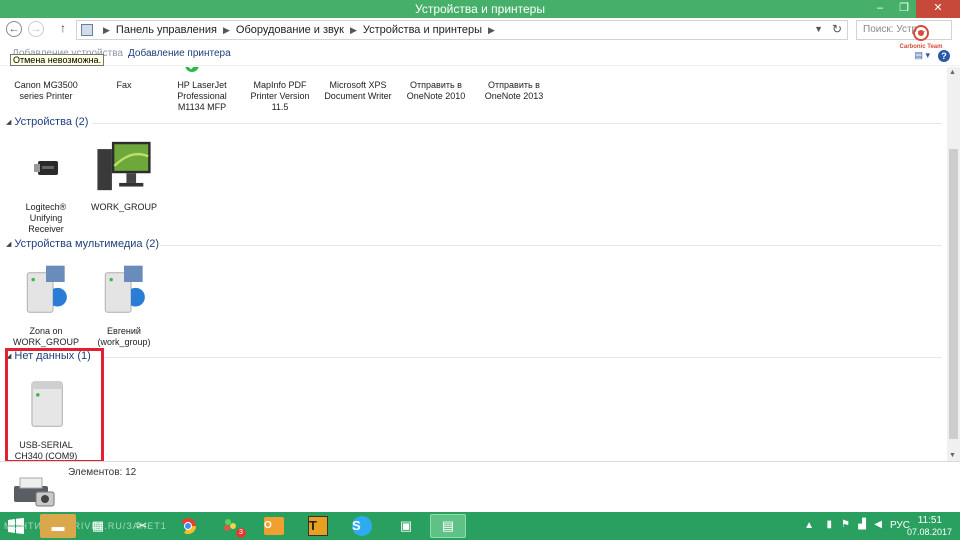 Image resolution: width=960 pixels, height=540 pixels. What do you see at coordinates (952, 72) in the screenshot?
I see `scroll-up-icon: ▲` at bounding box center [952, 72].